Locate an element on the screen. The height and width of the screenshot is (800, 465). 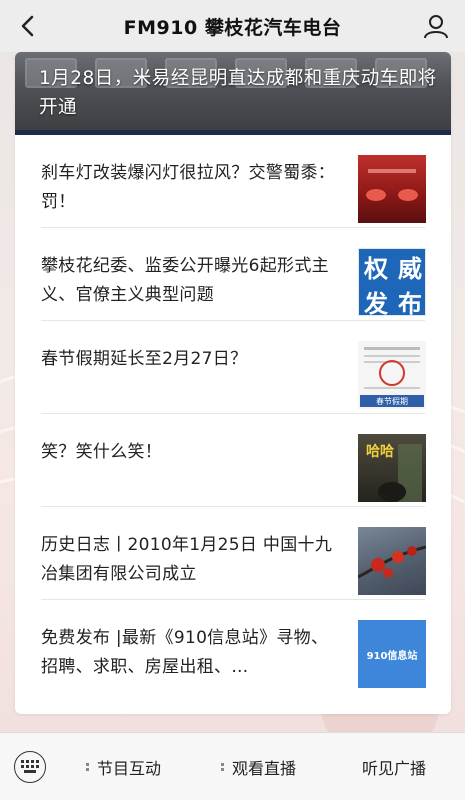
profile-button is located at coordinates (436, 26).